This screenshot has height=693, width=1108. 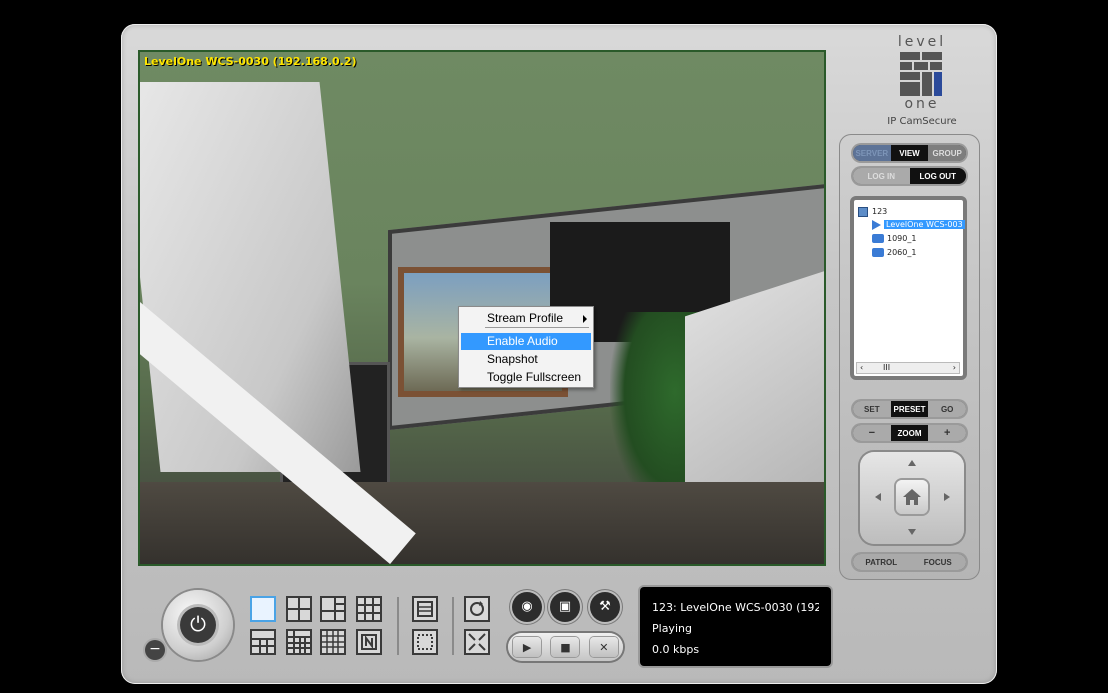 I want to click on snapshot-icon: ▣, so click(x=565, y=606).